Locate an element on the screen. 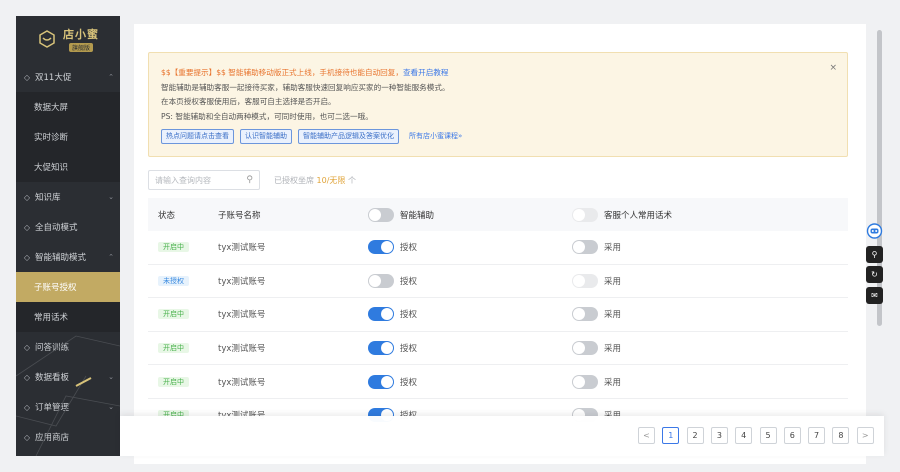 This screenshot has height=472, width=900. sidebar-group-6: ◇ 智能辅助模式 ⌃ is located at coordinates (68, 257).